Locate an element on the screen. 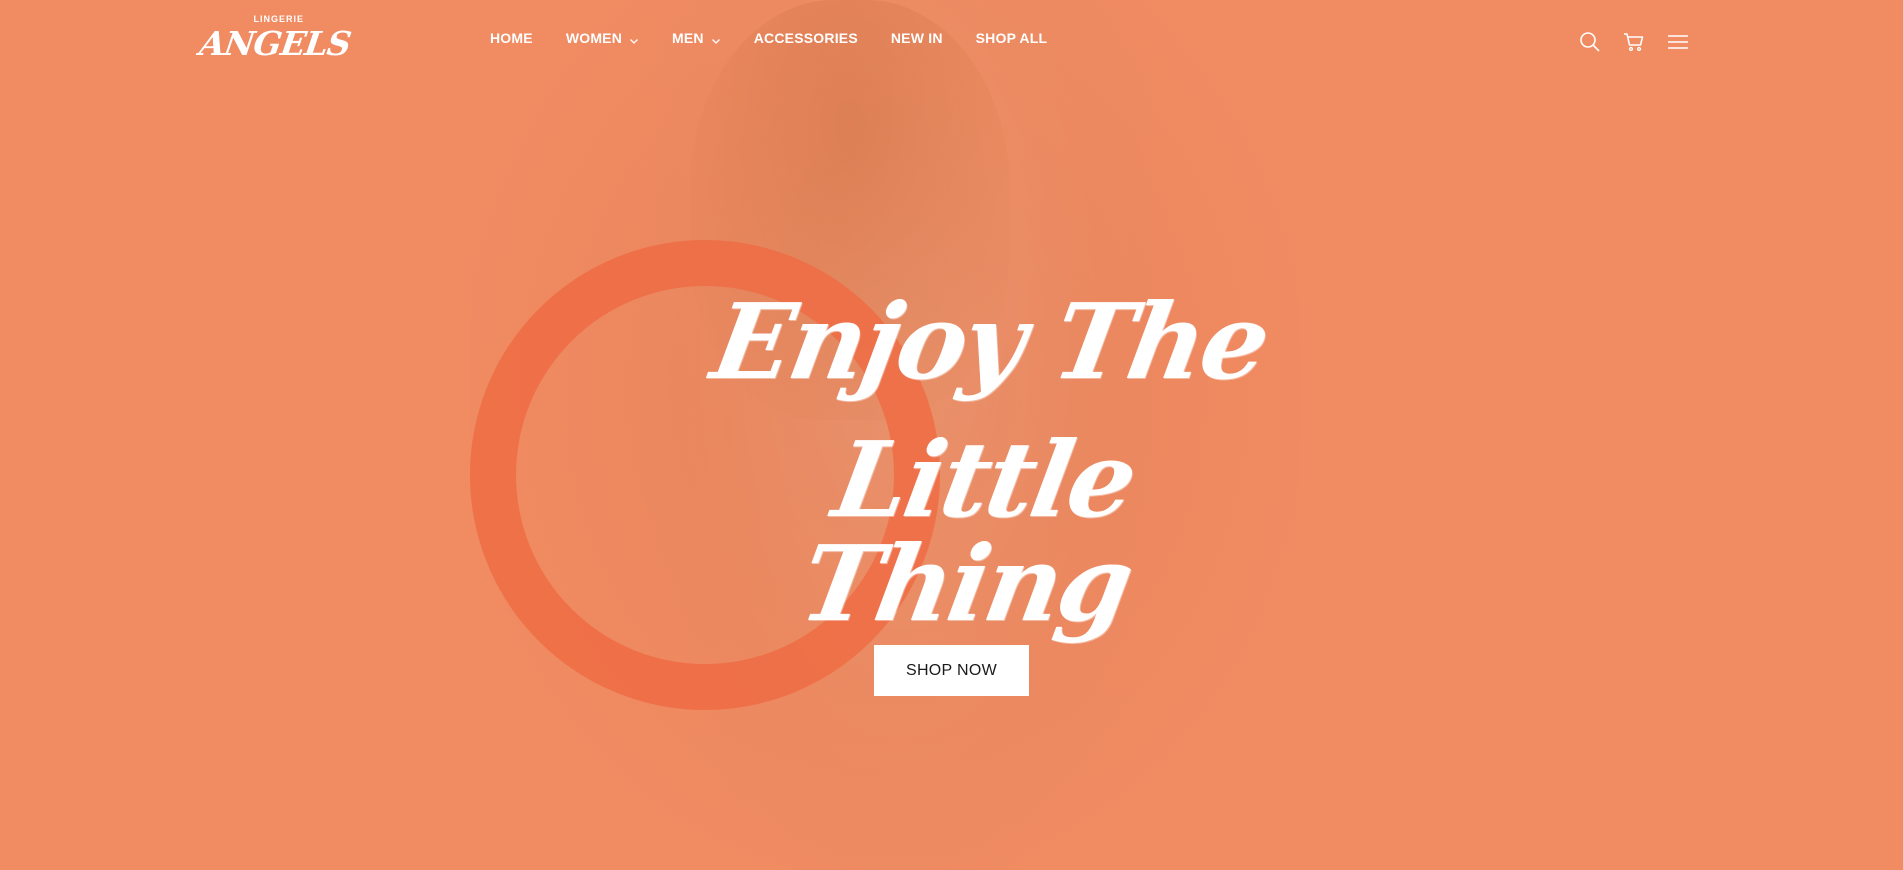  nav-item-label: NEW IN is located at coordinates (916, 38).